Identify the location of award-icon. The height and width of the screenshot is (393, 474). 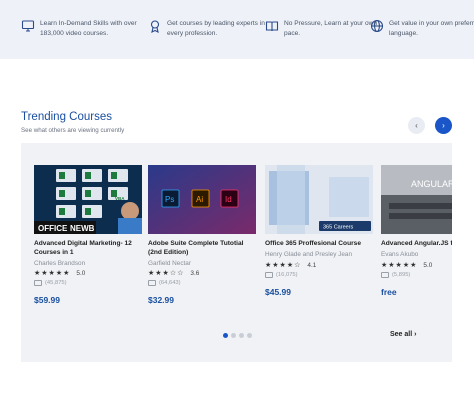
(155, 26).